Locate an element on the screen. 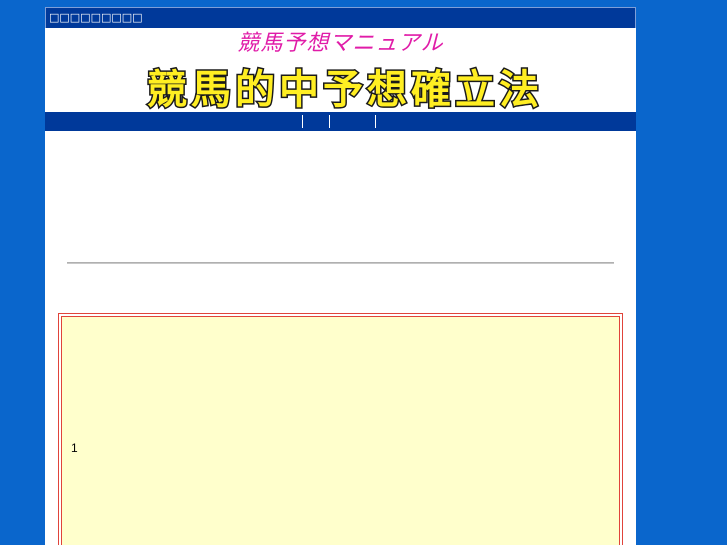 The height and width of the screenshot is (545, 727). top-bar: □□□□□□□□□ is located at coordinates (340, 17).